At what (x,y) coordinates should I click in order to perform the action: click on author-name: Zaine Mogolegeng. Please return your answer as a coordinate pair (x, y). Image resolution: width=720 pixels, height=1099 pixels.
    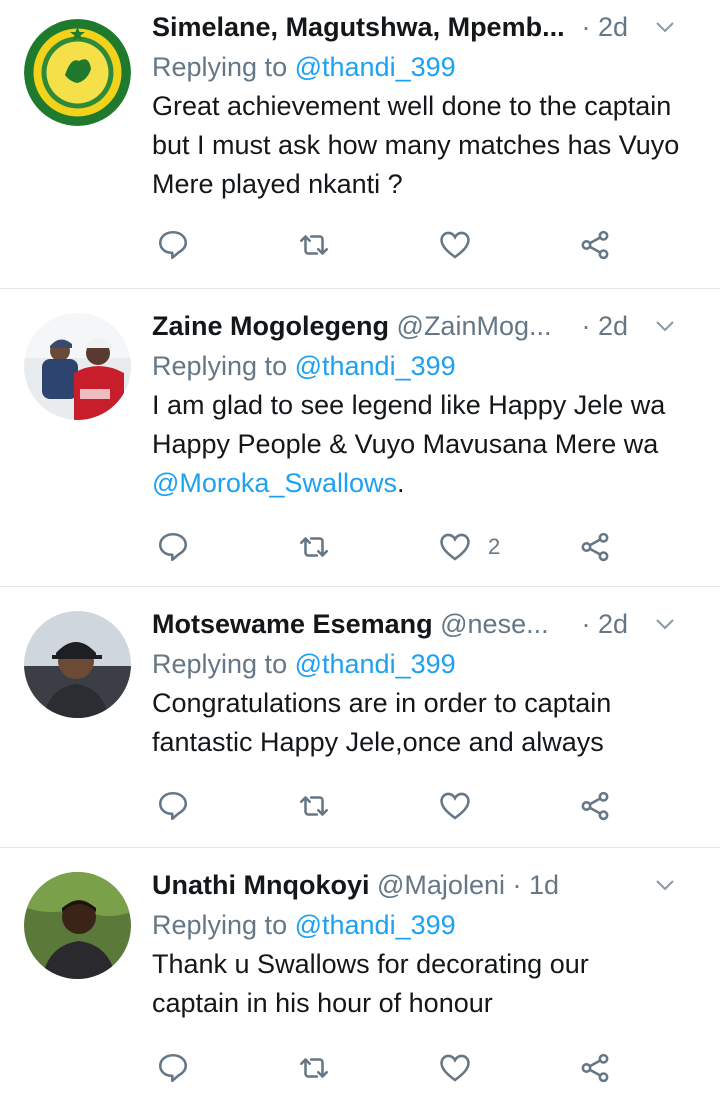
    Looking at the image, I should click on (270, 326).